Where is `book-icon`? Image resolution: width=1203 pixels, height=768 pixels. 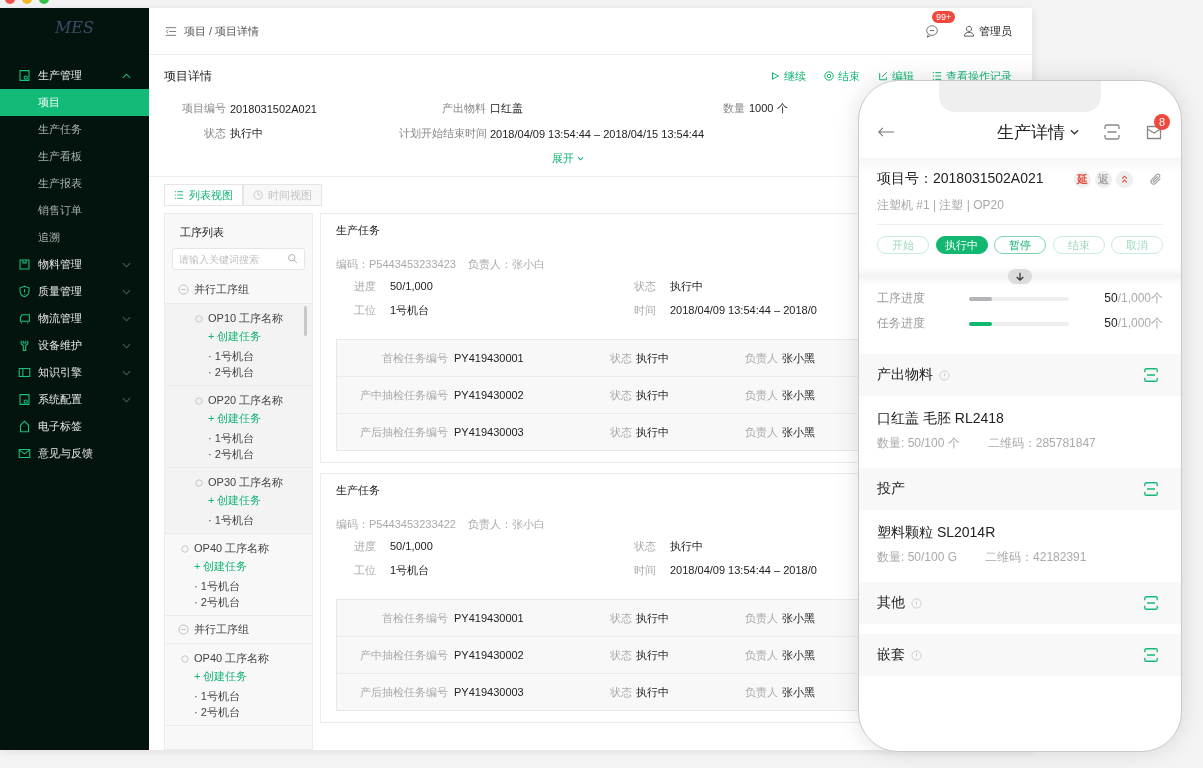
book-icon is located at coordinates (24, 372).